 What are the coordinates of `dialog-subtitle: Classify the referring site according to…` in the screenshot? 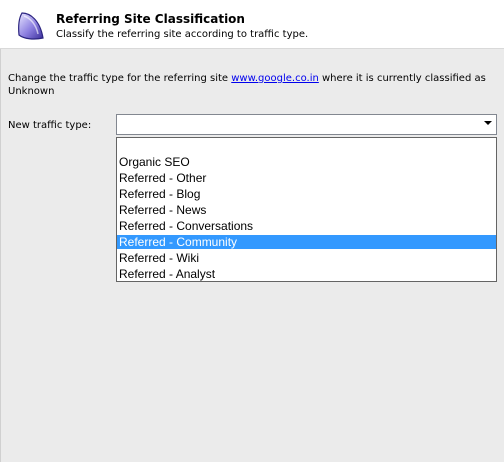 It's located at (182, 34).